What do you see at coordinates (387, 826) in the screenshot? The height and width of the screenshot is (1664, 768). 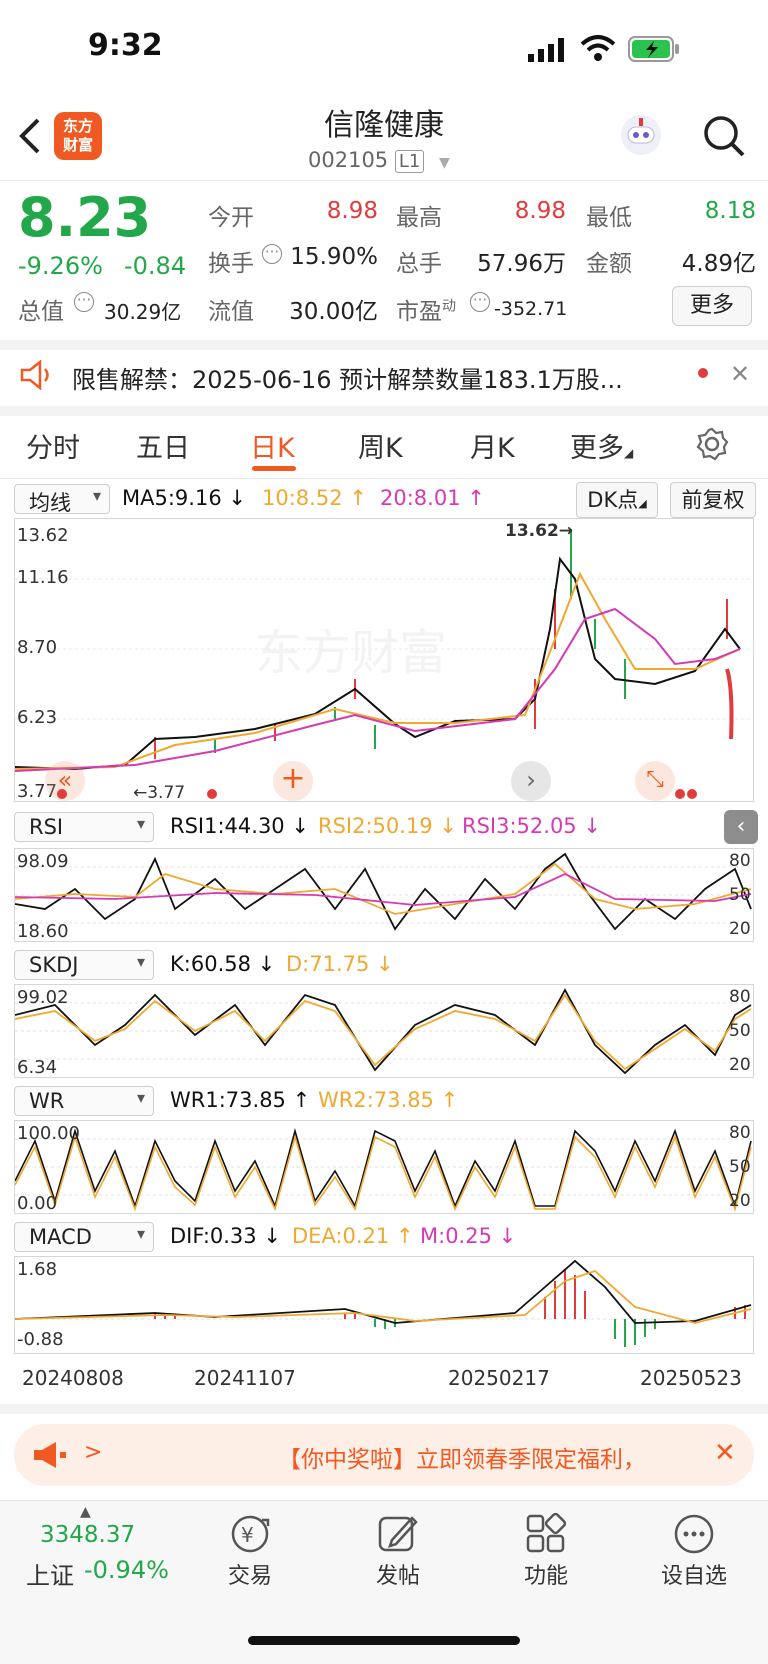 I see `rsi2-value: RSI2:50.19 ↓` at bounding box center [387, 826].